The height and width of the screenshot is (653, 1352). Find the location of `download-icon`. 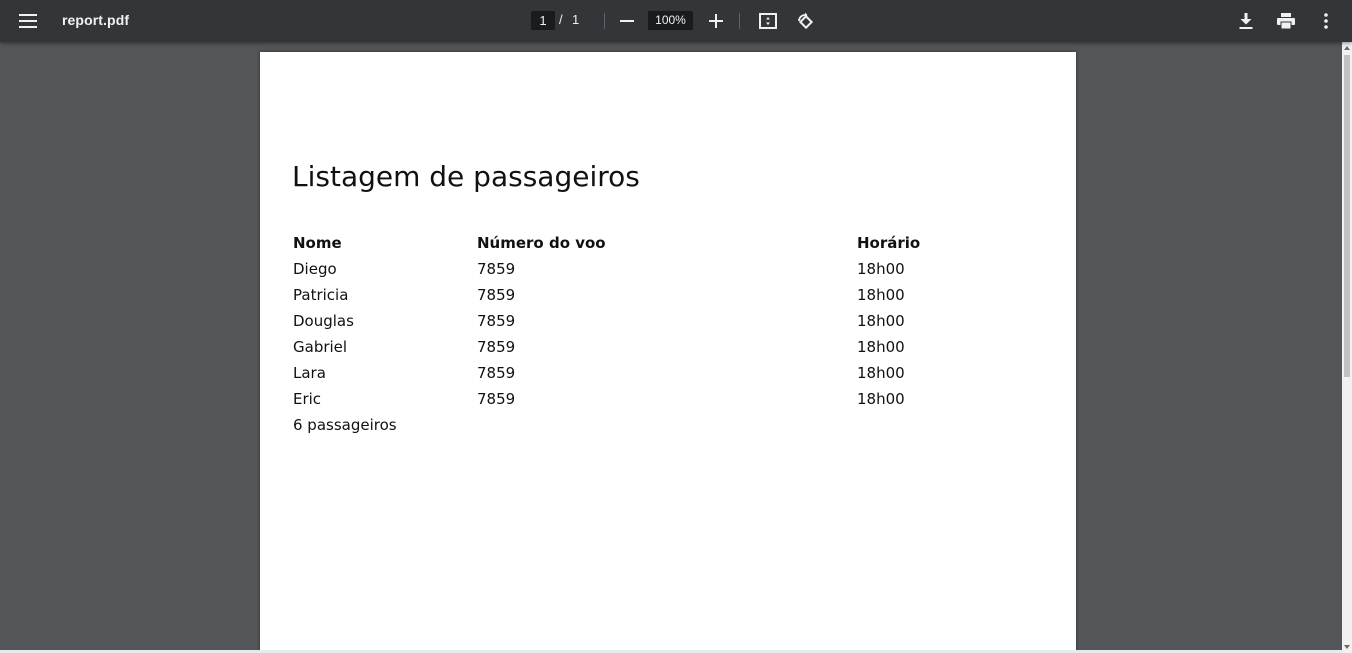

download-icon is located at coordinates (1246, 21).